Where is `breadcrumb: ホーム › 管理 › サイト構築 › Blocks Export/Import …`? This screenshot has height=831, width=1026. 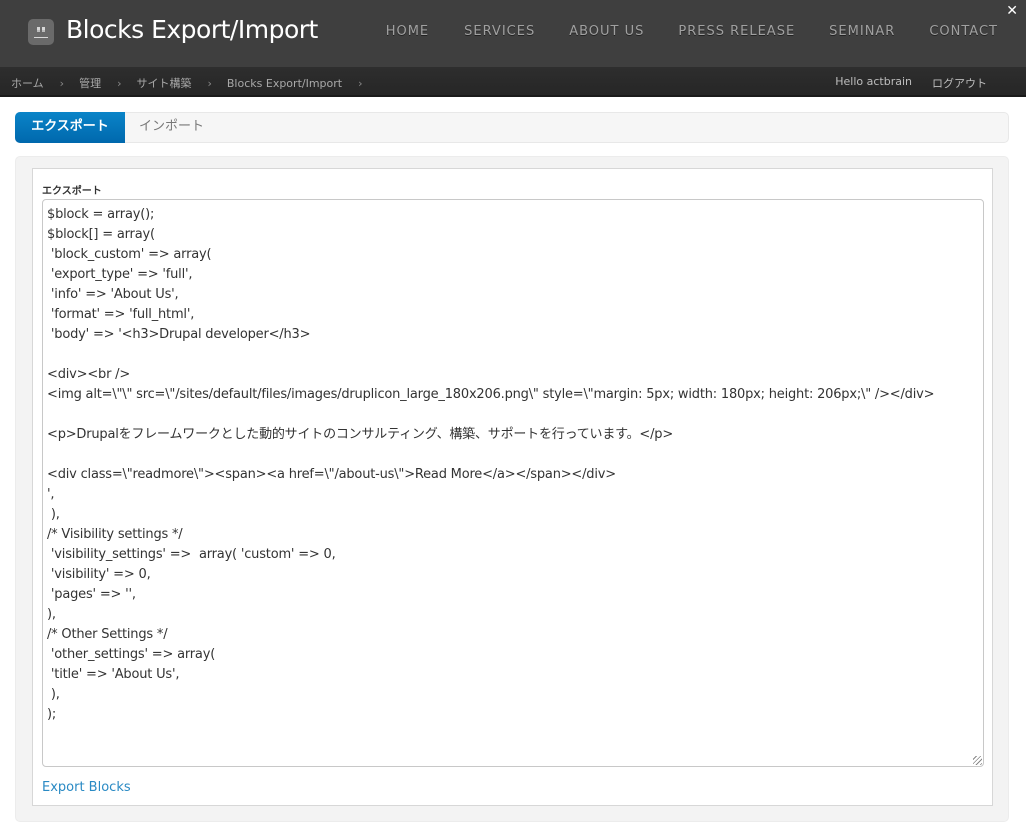
breadcrumb: ホーム › 管理 › サイト構築 › Blocks Export/Import … is located at coordinates (194, 83).